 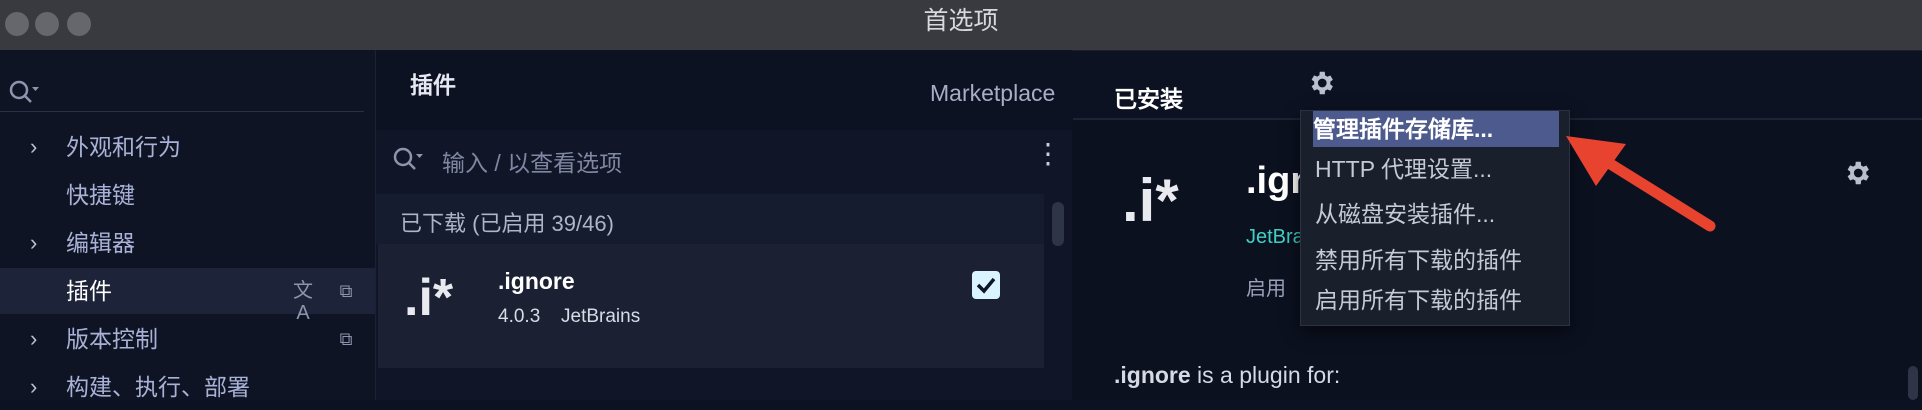 I want to click on tree-item-label: 版本控制, so click(x=112, y=339).